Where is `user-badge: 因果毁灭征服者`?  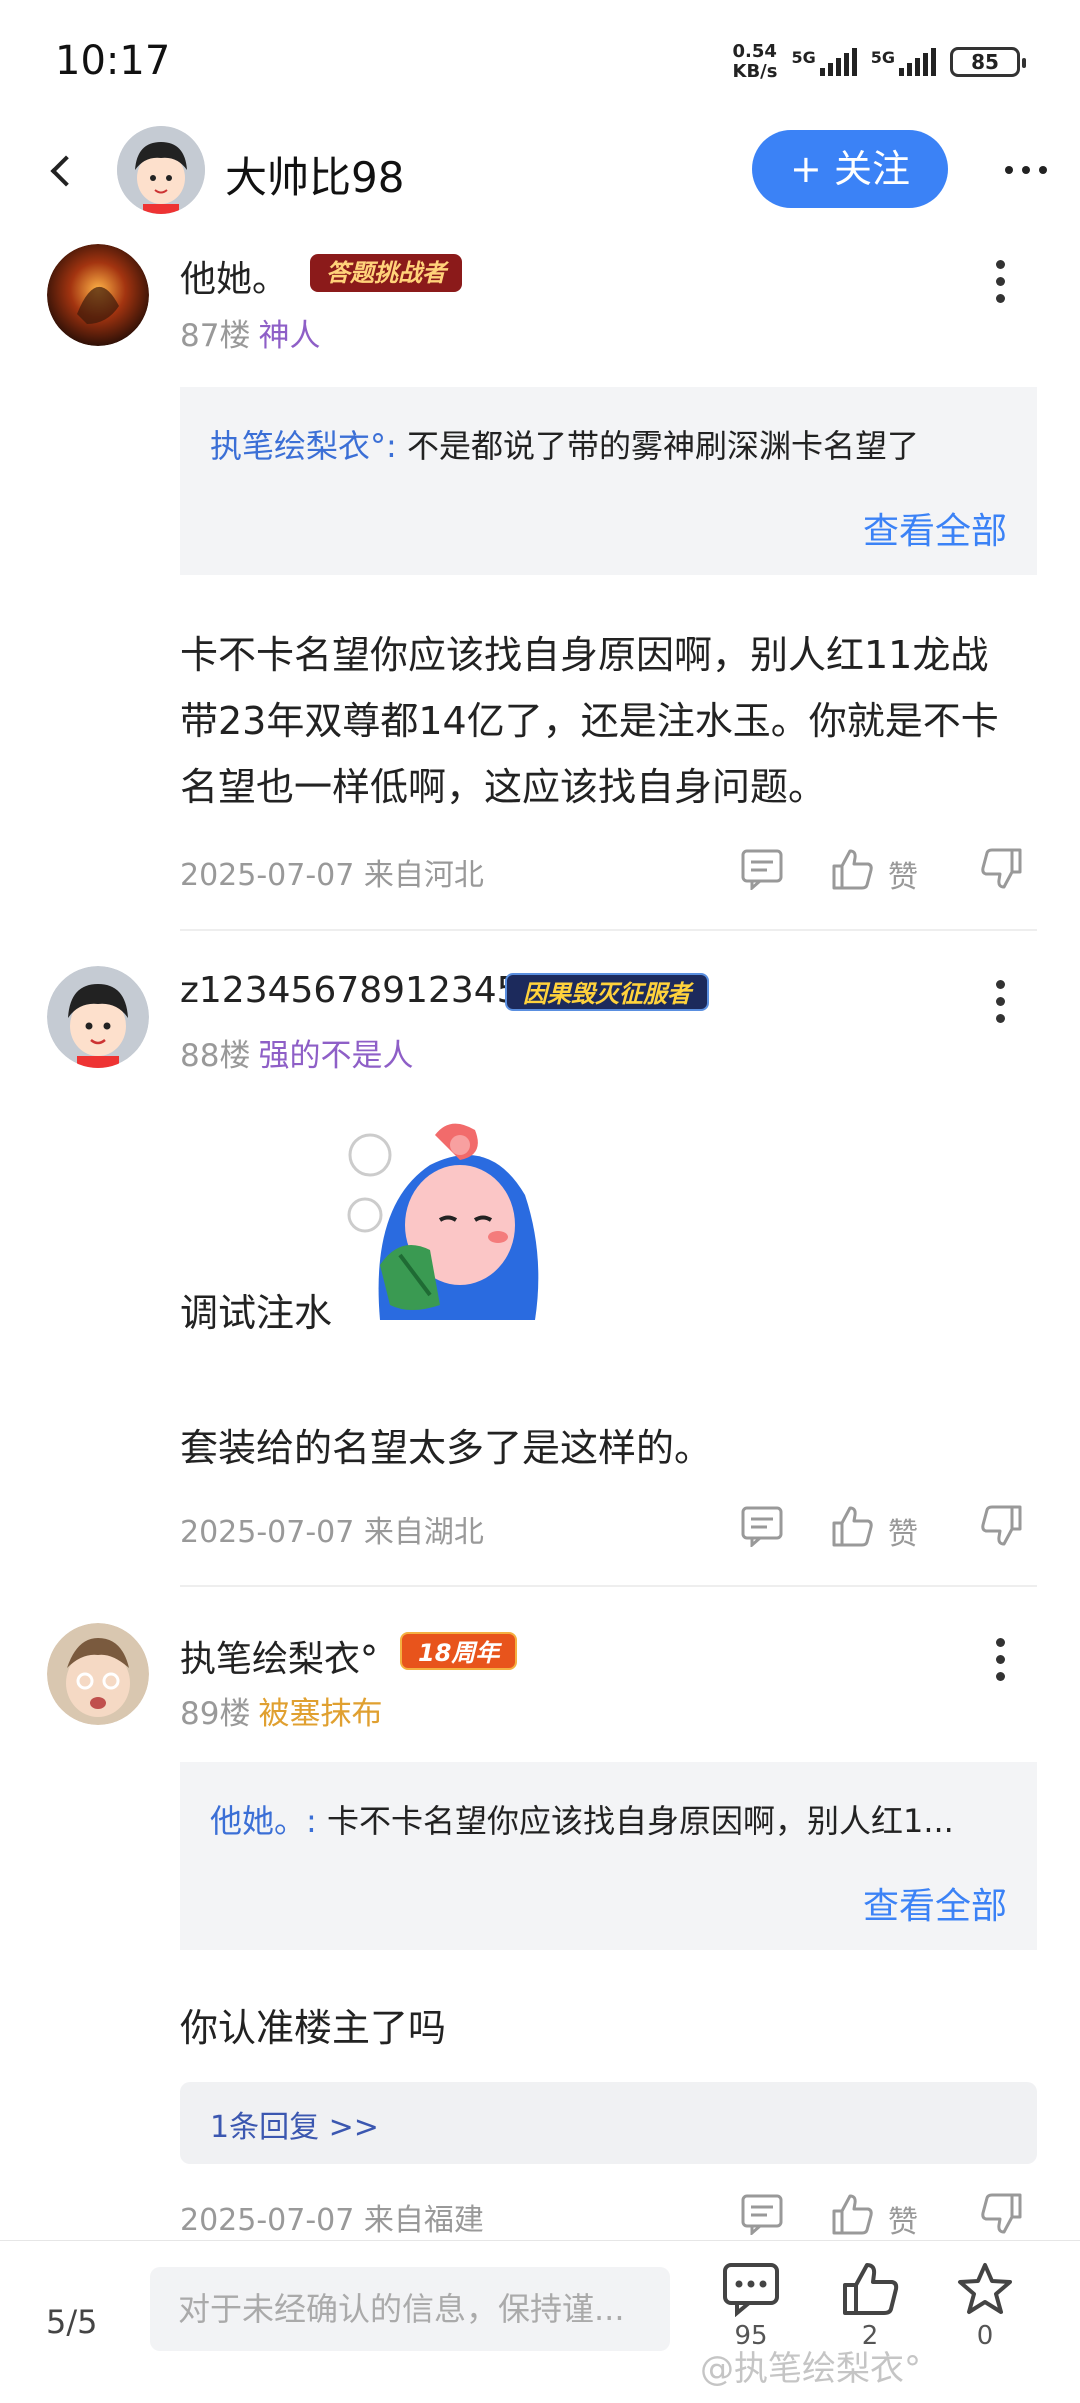 user-badge: 因果毁灭征服者 is located at coordinates (607, 992).